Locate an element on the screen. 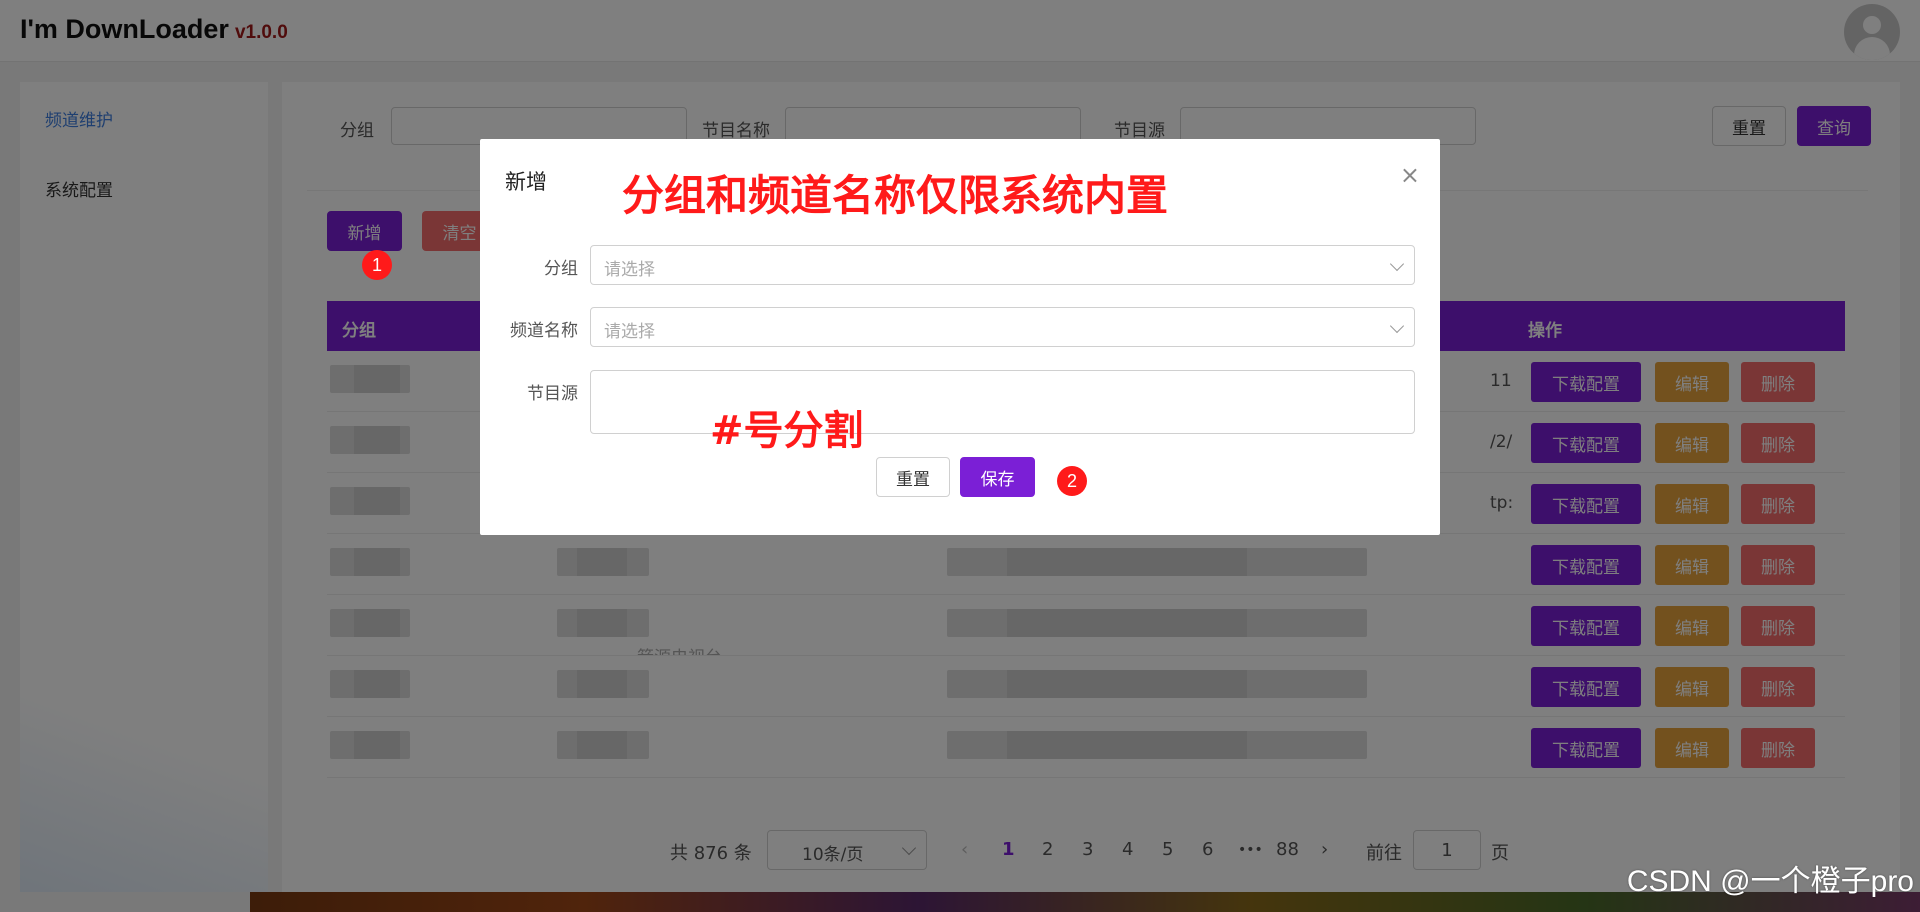 The height and width of the screenshot is (912, 1920). field-source-label: 节目源 is located at coordinates (552, 394).